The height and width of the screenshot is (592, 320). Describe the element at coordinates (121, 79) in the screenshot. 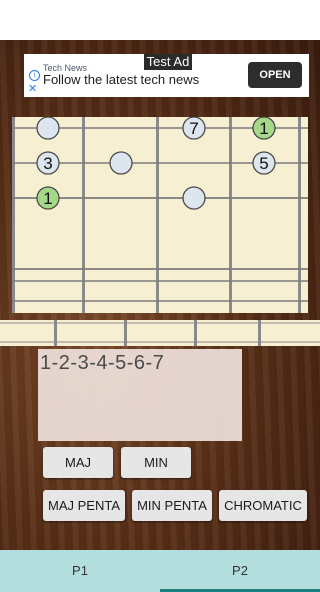

I see `ad-title: Follow the latest tech news` at that location.